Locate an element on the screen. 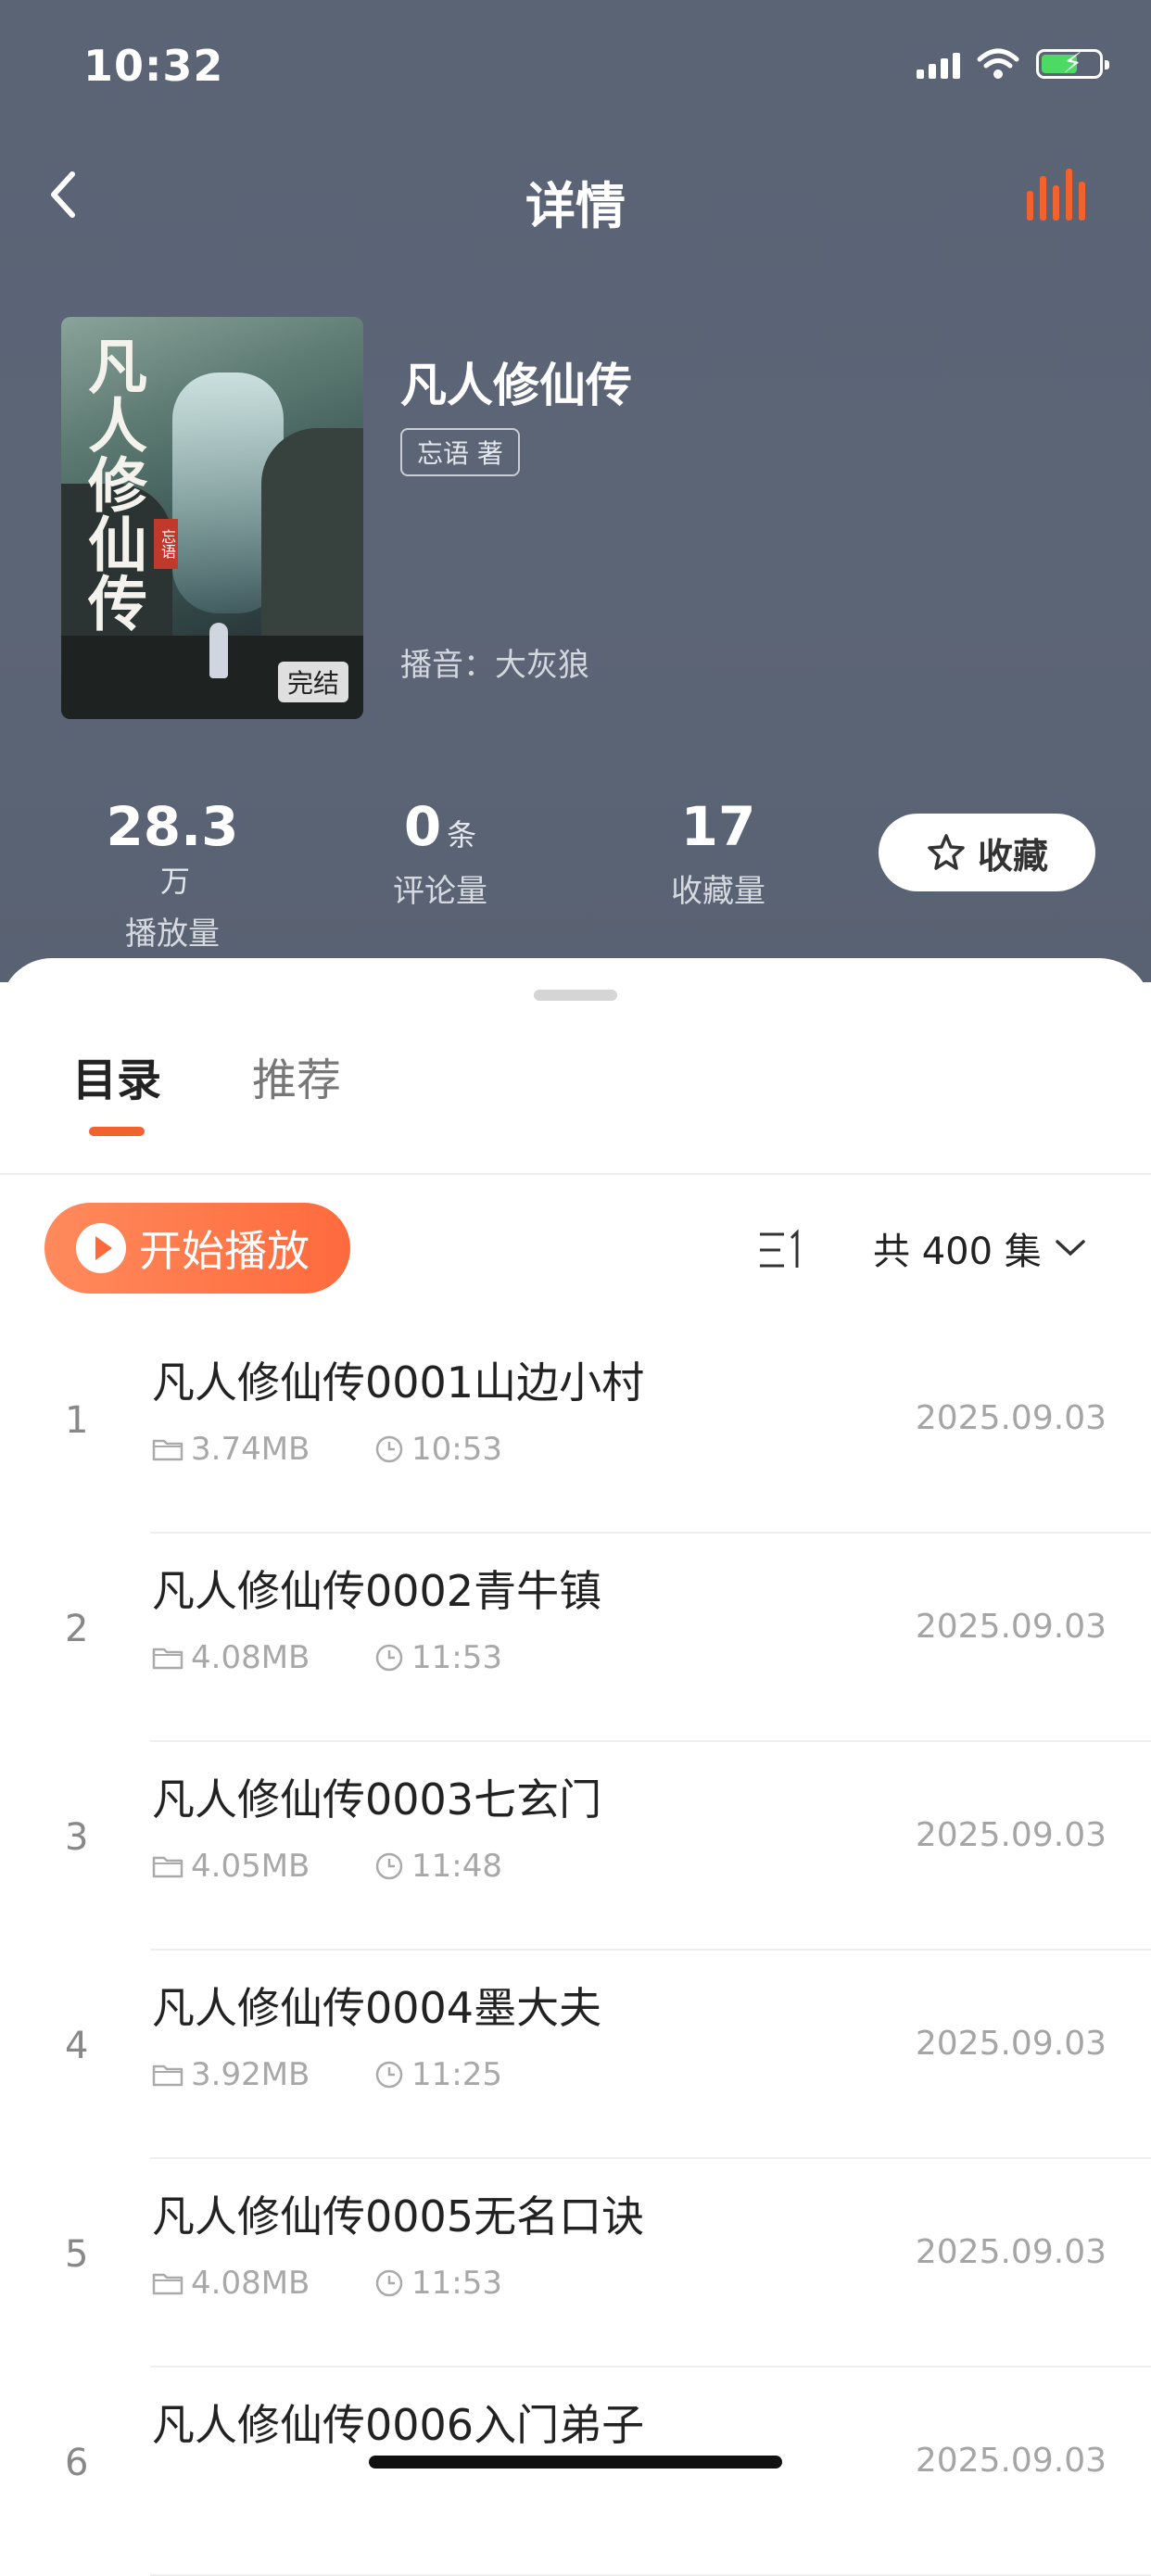 This screenshot has width=1151, height=2576. status-time: 10:32 is located at coordinates (153, 66).